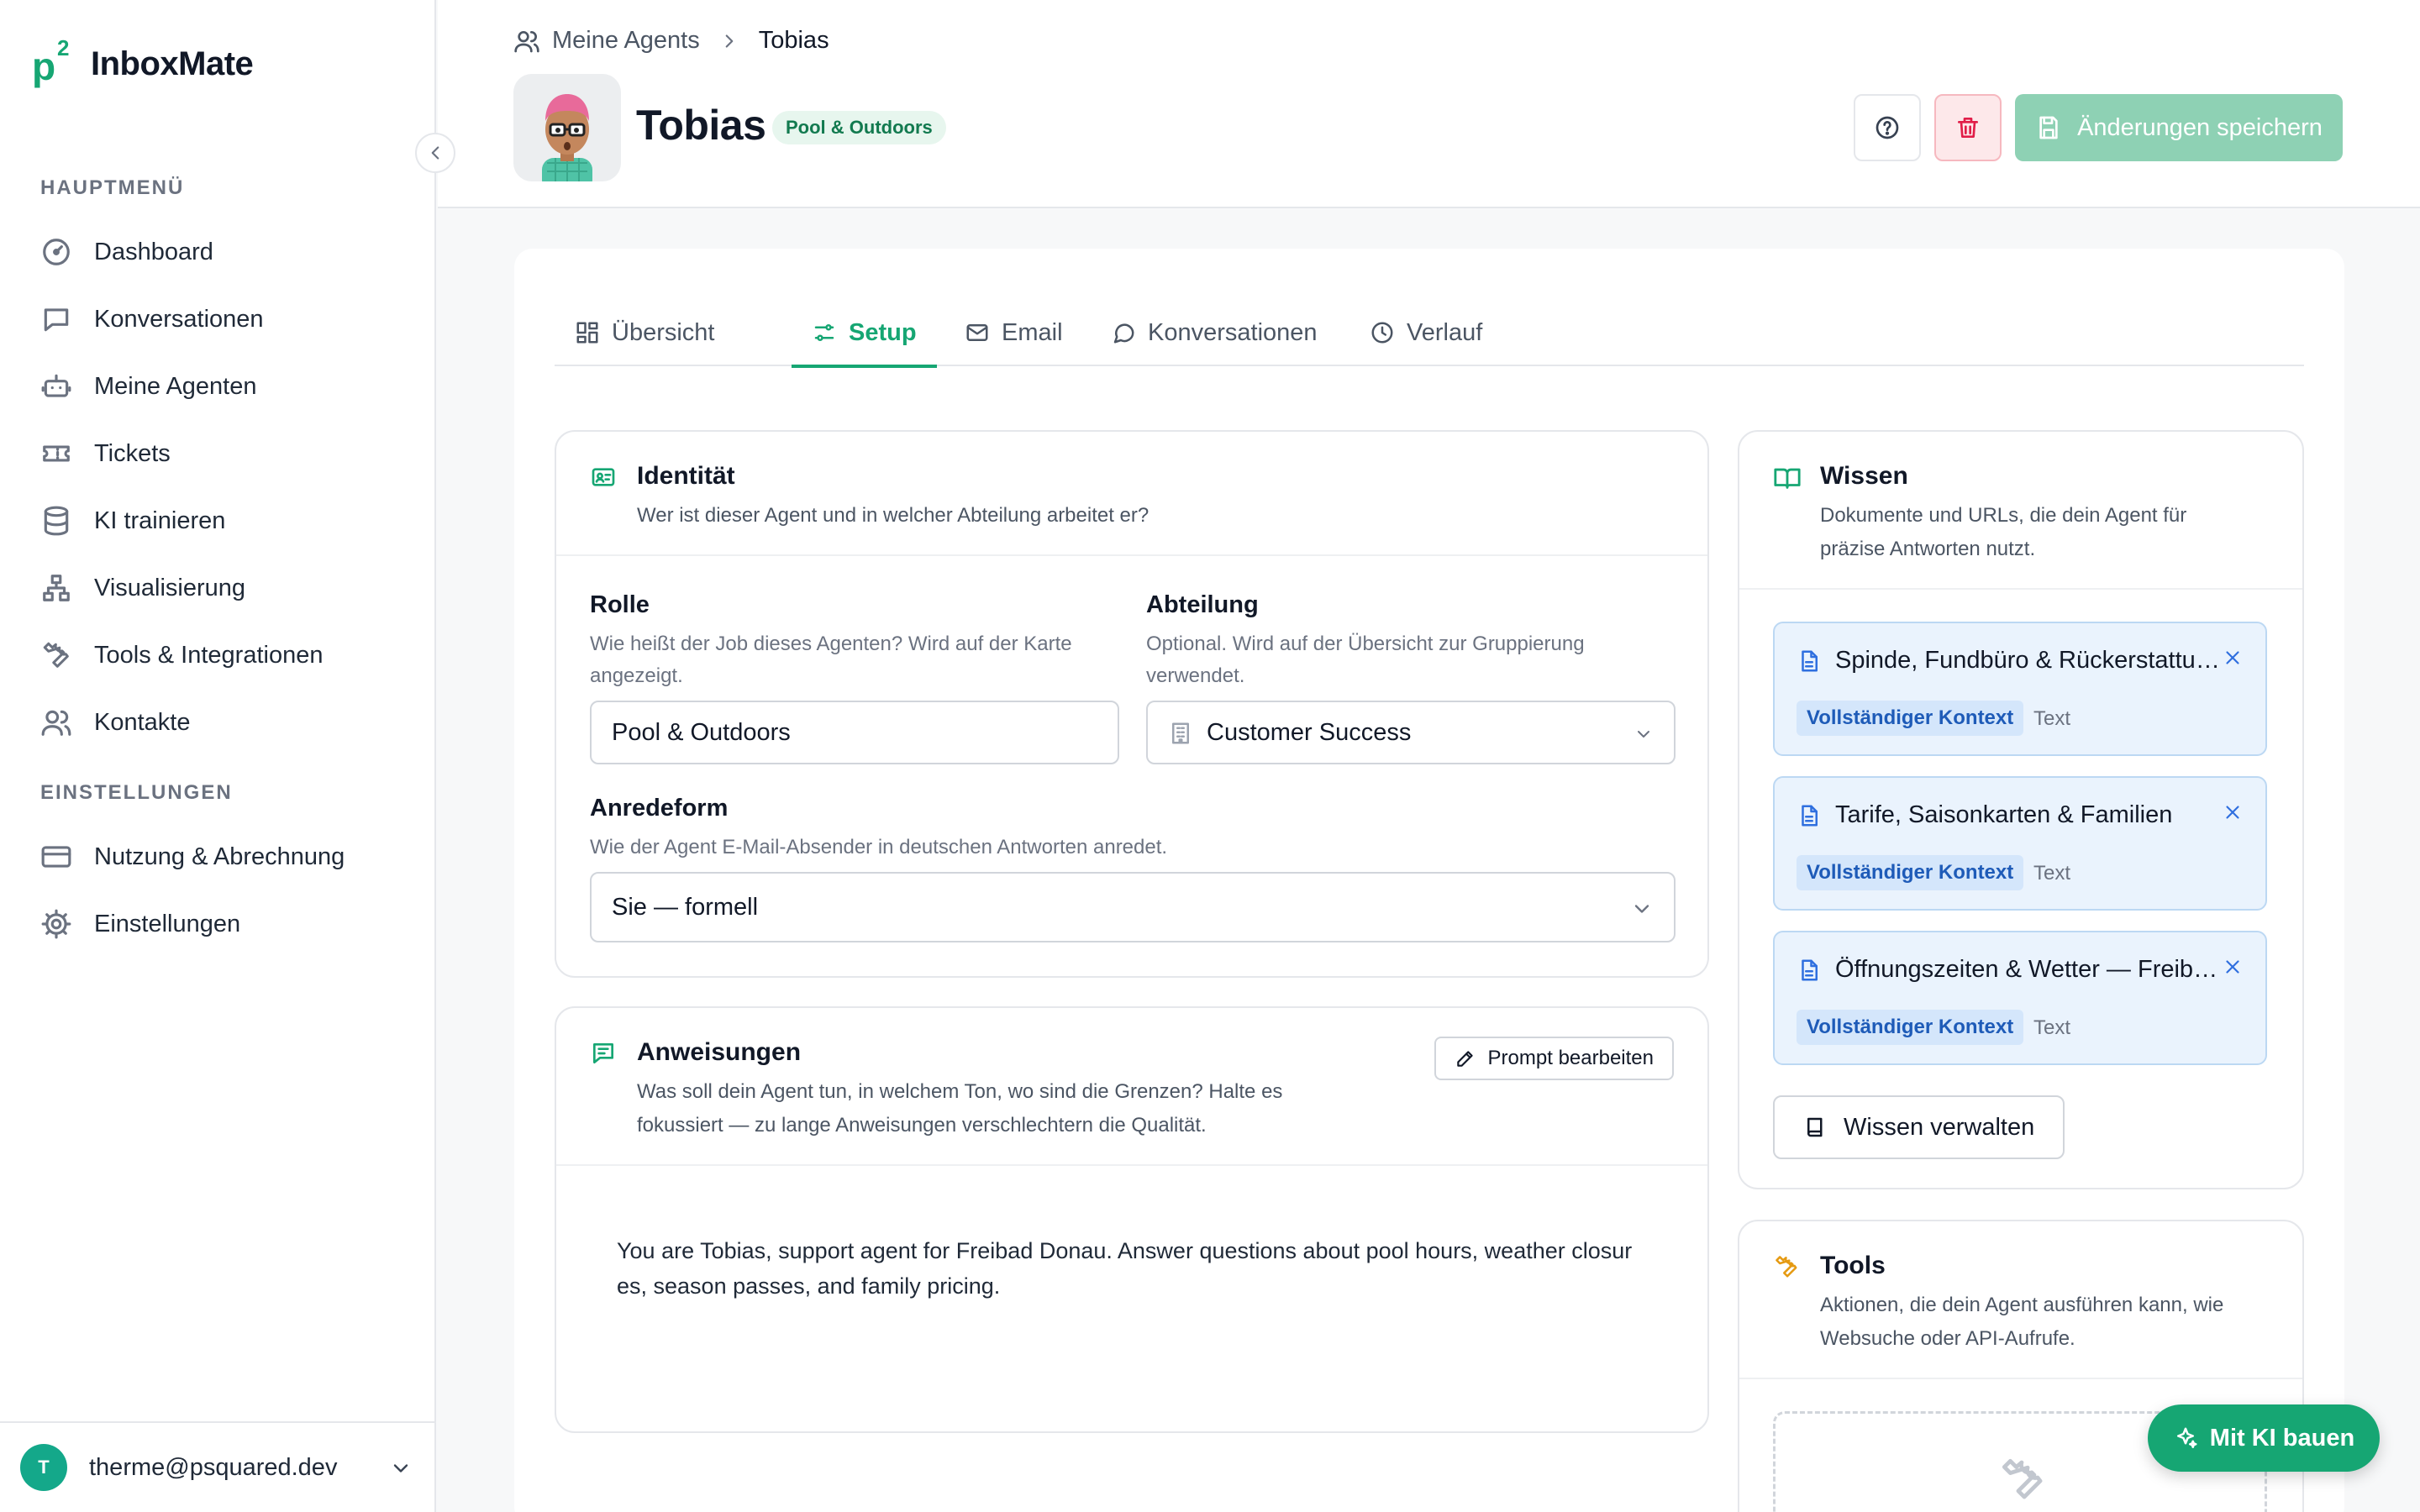 This screenshot has width=2420, height=1512. I want to click on role-input: Pool & Outdoors, so click(855, 732).